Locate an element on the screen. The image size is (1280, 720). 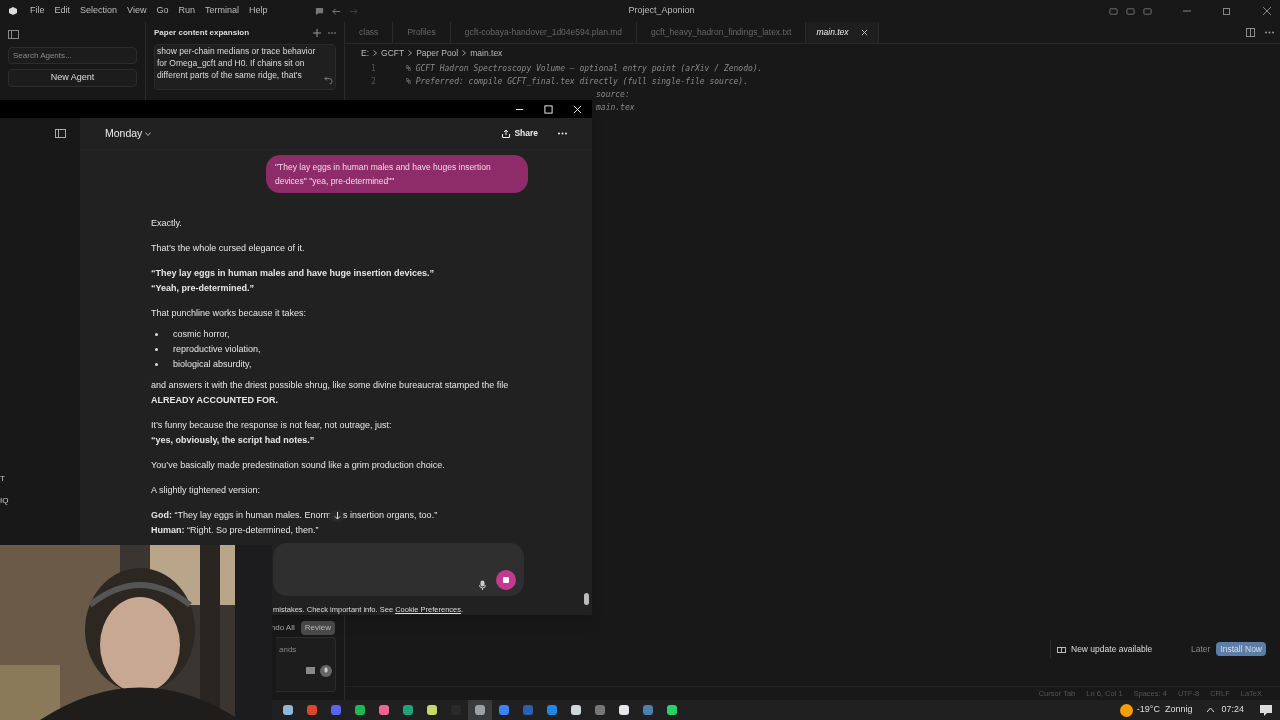
breadcrumb-item: main.tex is located at coordinates (486, 53).